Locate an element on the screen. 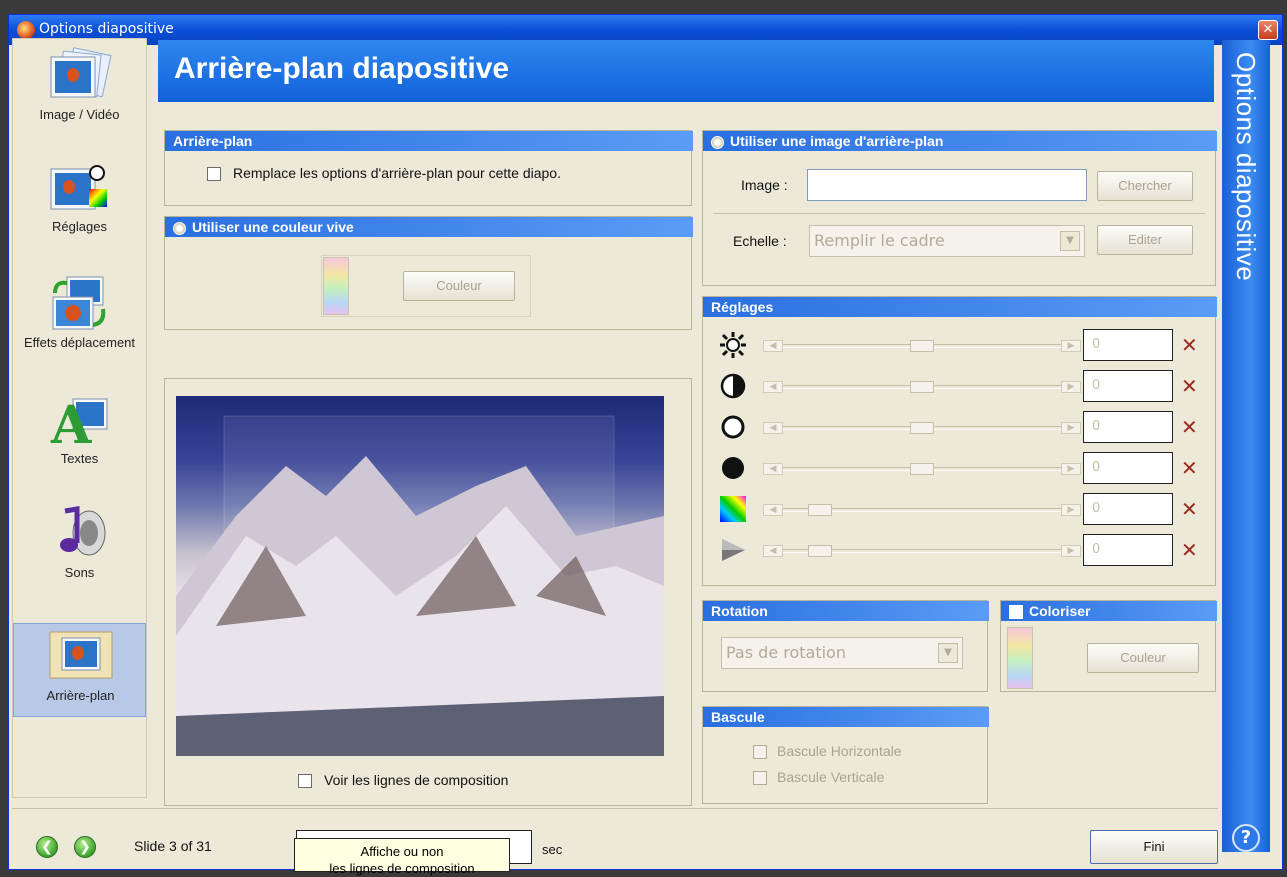 The image size is (1287, 877). close-button: ✕ is located at coordinates (1268, 30).